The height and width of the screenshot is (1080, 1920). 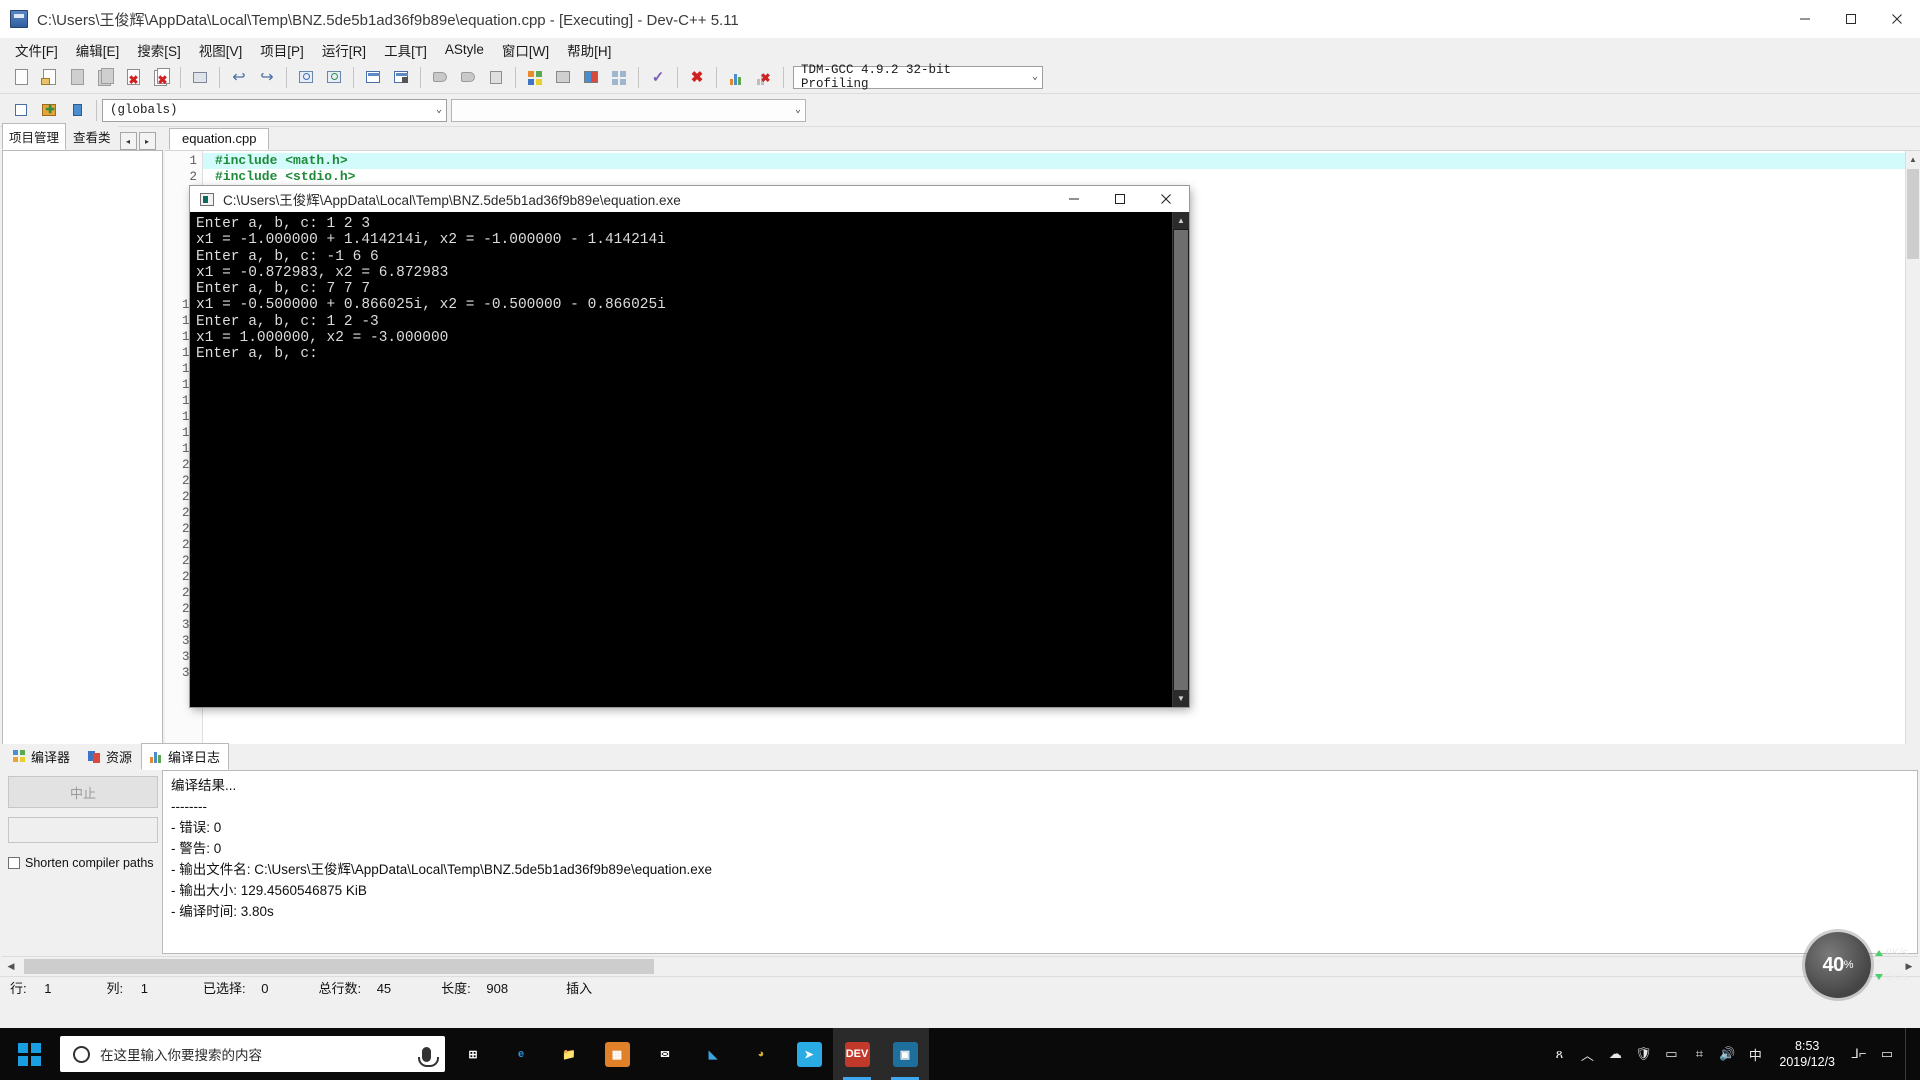 What do you see at coordinates (11, 966) in the screenshot?
I see `log-scroll-left-icon: ◀` at bounding box center [11, 966].